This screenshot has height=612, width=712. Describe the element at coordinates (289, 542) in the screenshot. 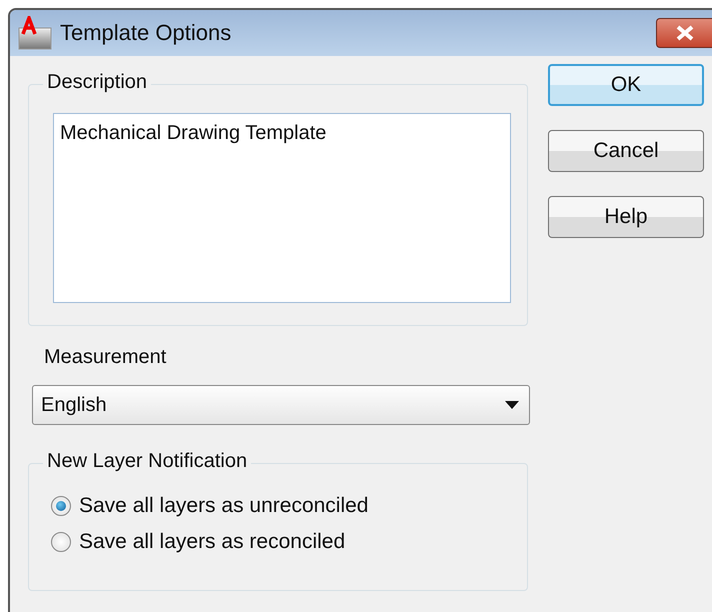

I see `radio-option: Save all layers as reconciled` at that location.